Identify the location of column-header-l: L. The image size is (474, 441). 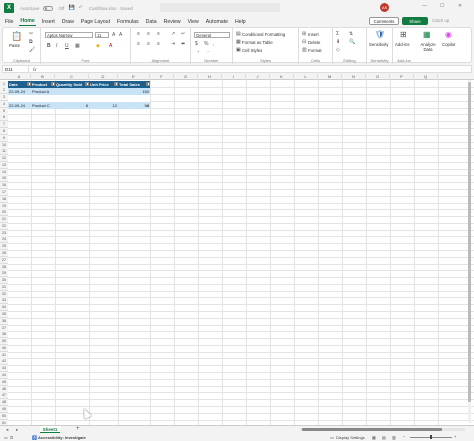
(306, 77).